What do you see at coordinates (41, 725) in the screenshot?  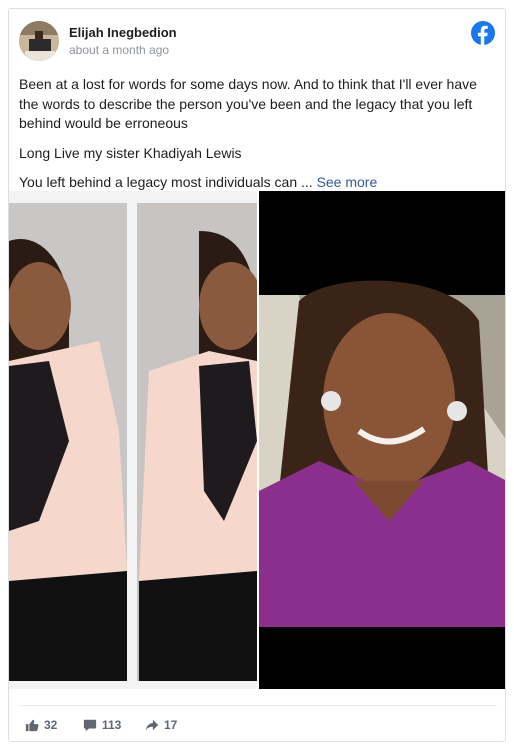 I see `likes-stat: 32` at bounding box center [41, 725].